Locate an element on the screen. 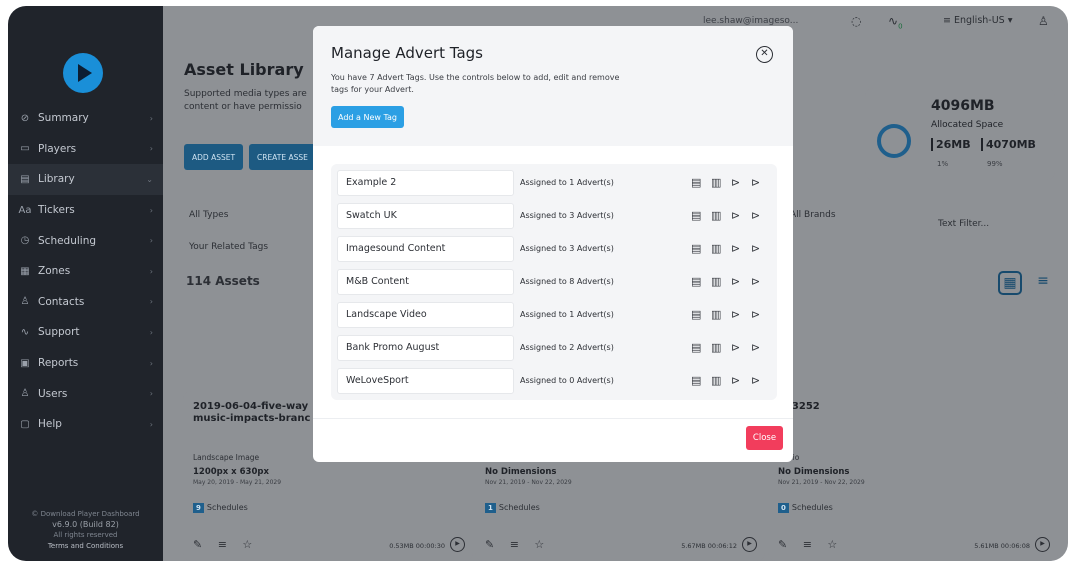 The height and width of the screenshot is (565, 1073). asset-schedules: 1 Schedules is located at coordinates (512, 508).